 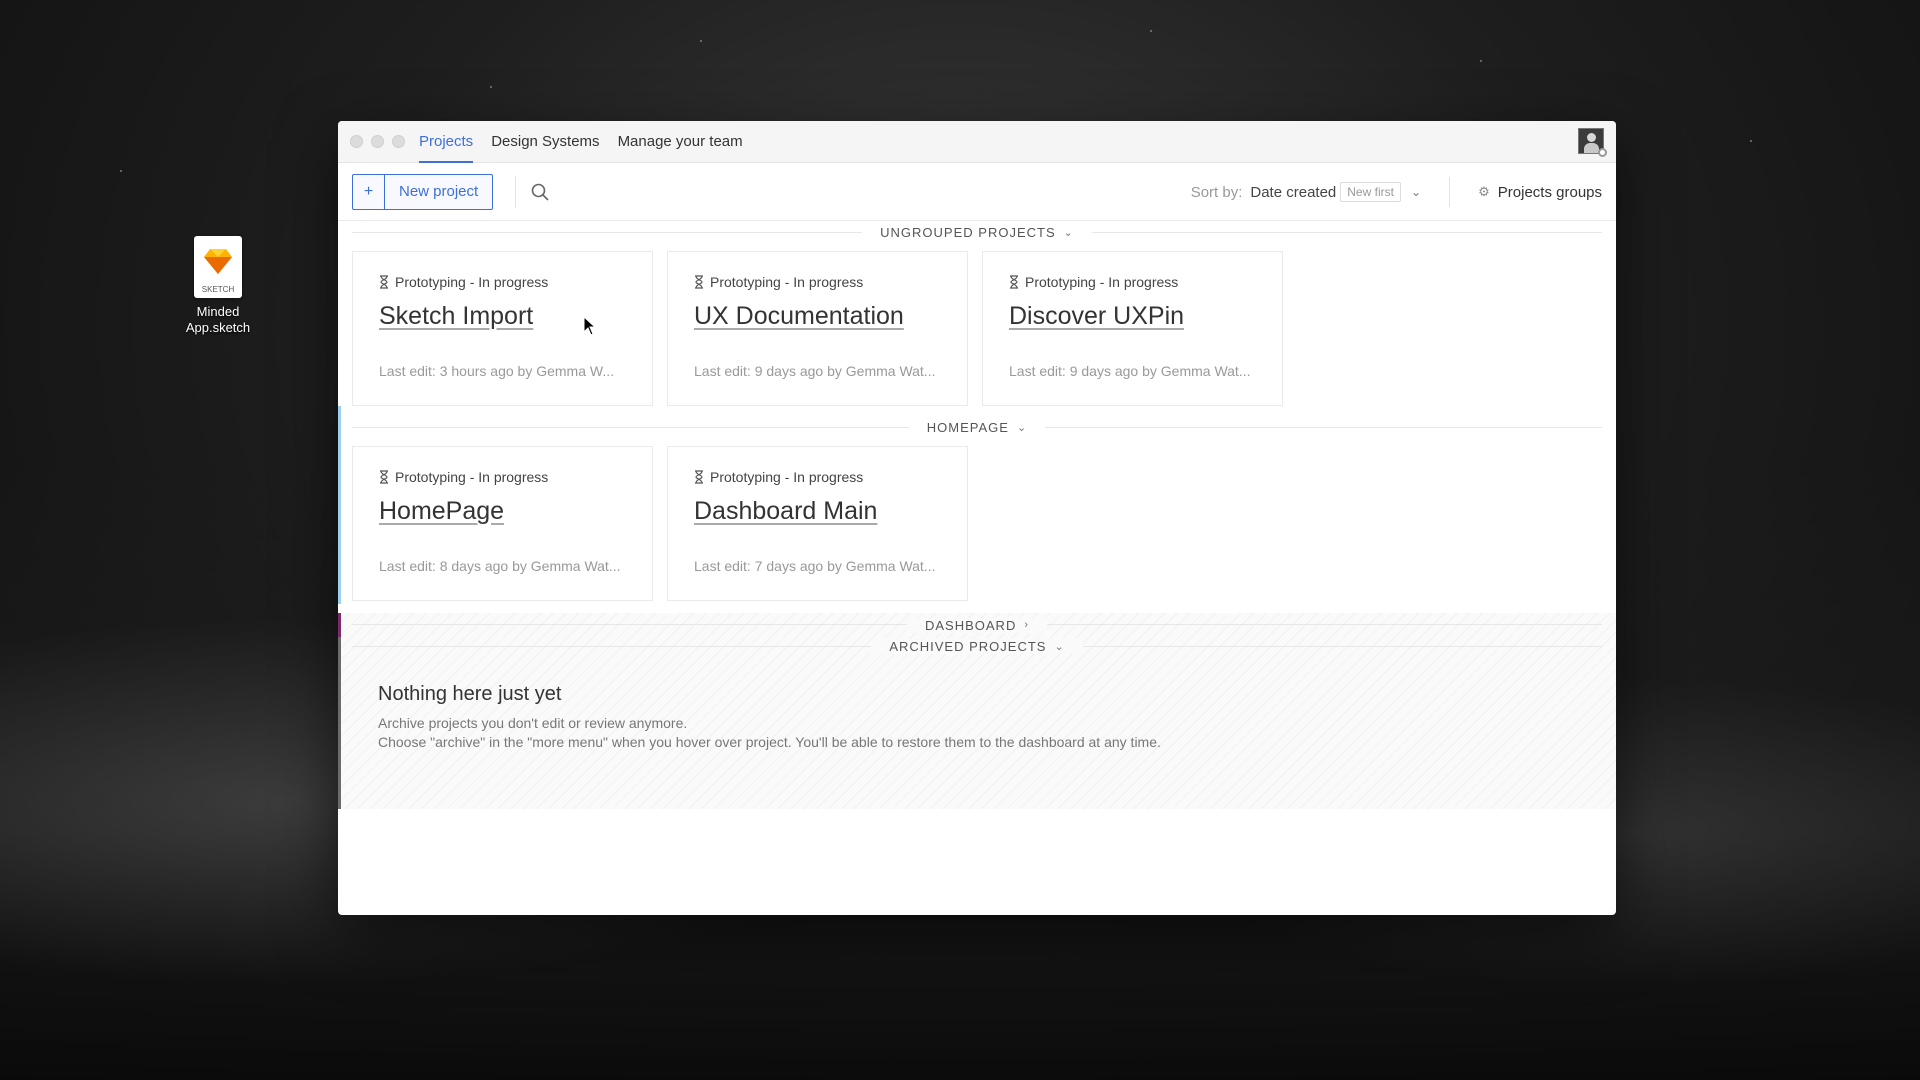 I want to click on desktop-file-icon: SKETCH Minded App.sketch, so click(x=218, y=286).